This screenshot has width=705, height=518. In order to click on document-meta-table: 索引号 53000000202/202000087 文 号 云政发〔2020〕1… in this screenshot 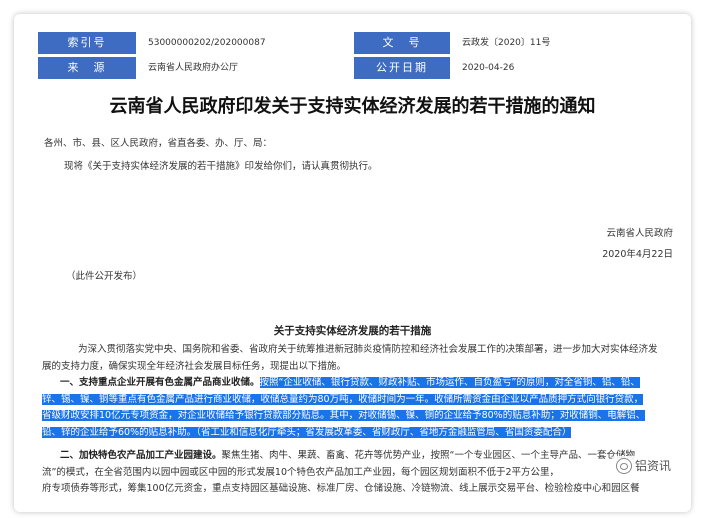, I will do `click(356, 57)`.